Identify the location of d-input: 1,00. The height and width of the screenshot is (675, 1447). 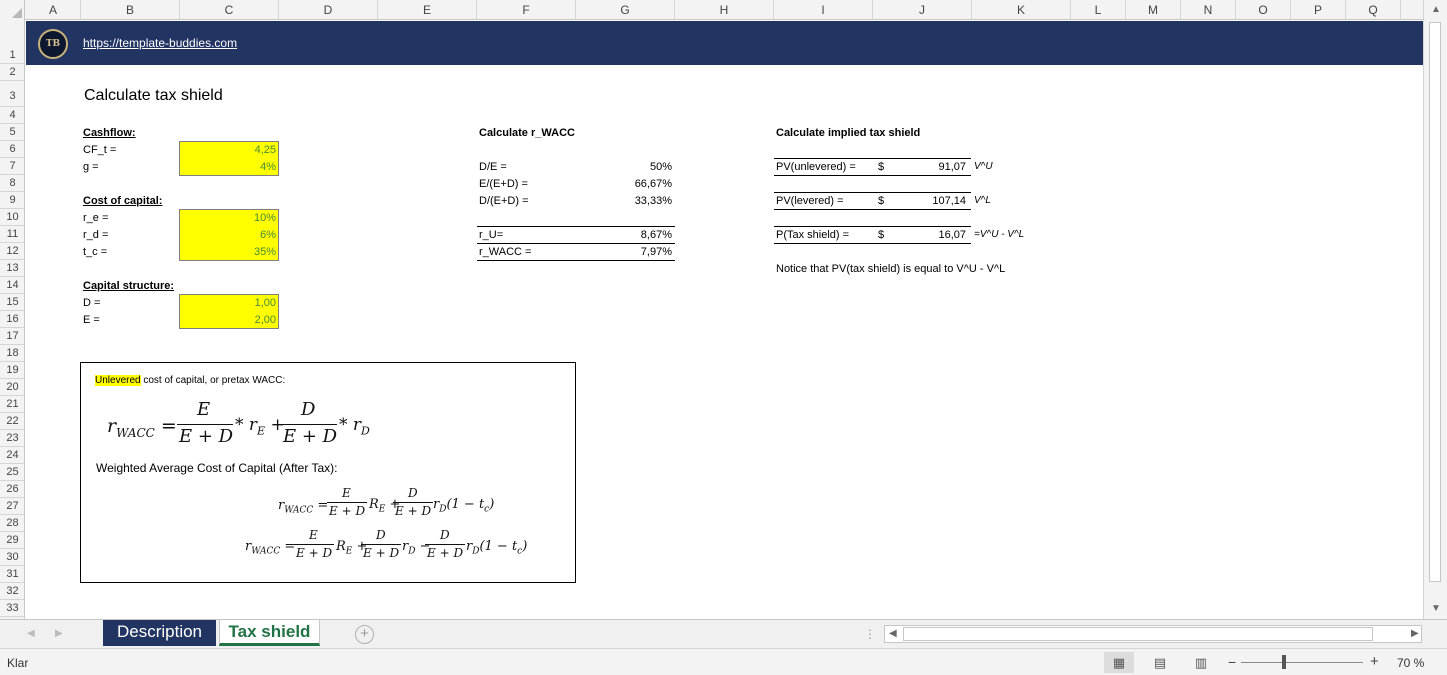
(265, 303).